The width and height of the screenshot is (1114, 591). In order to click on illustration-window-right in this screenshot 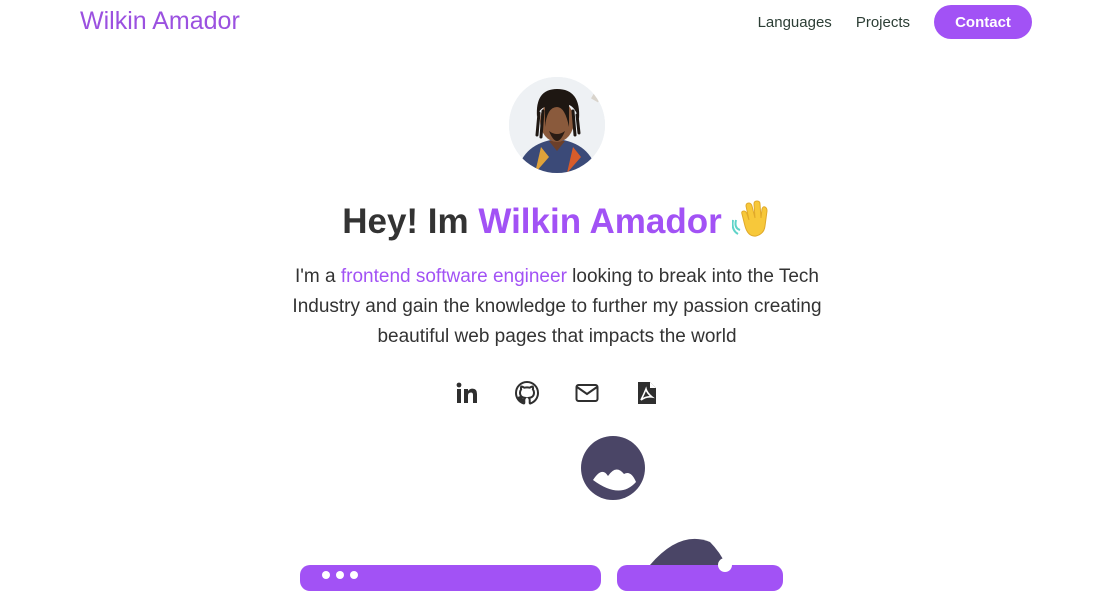, I will do `click(700, 578)`.